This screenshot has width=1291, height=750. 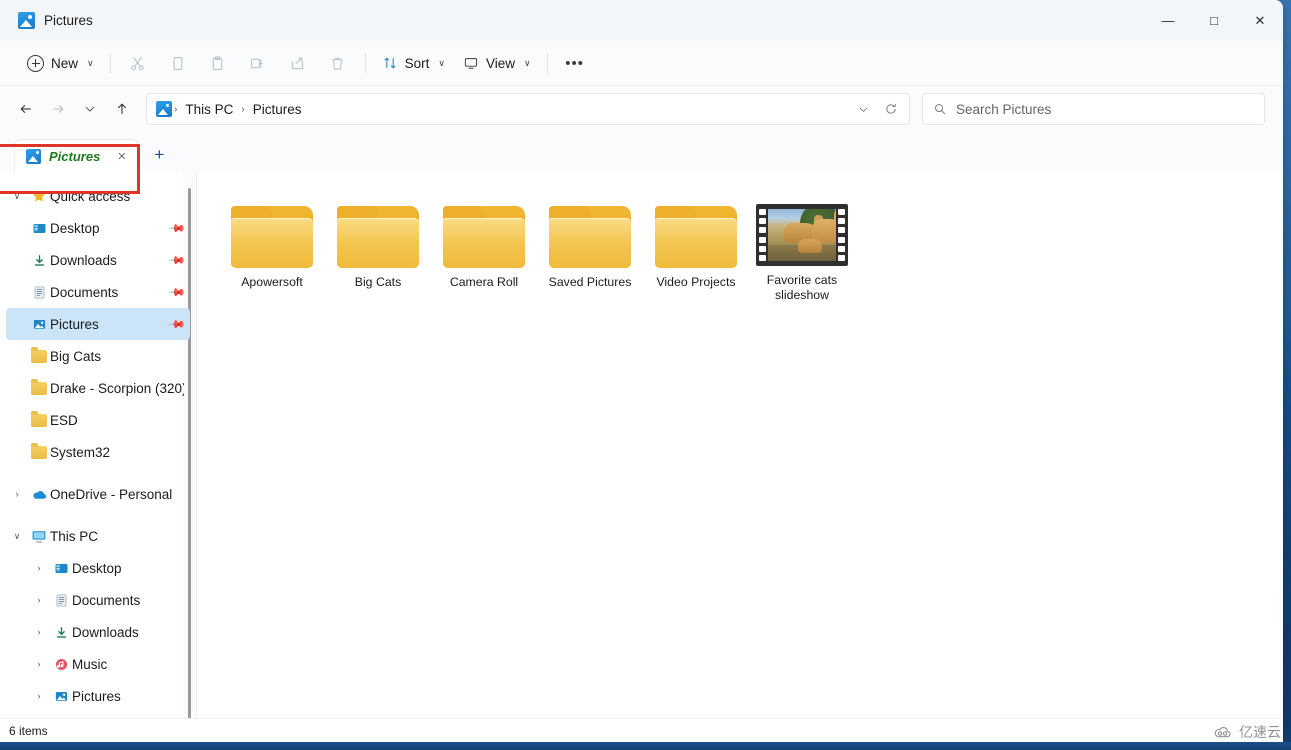 What do you see at coordinates (1168, 20) in the screenshot?
I see `minimize-button: —` at bounding box center [1168, 20].